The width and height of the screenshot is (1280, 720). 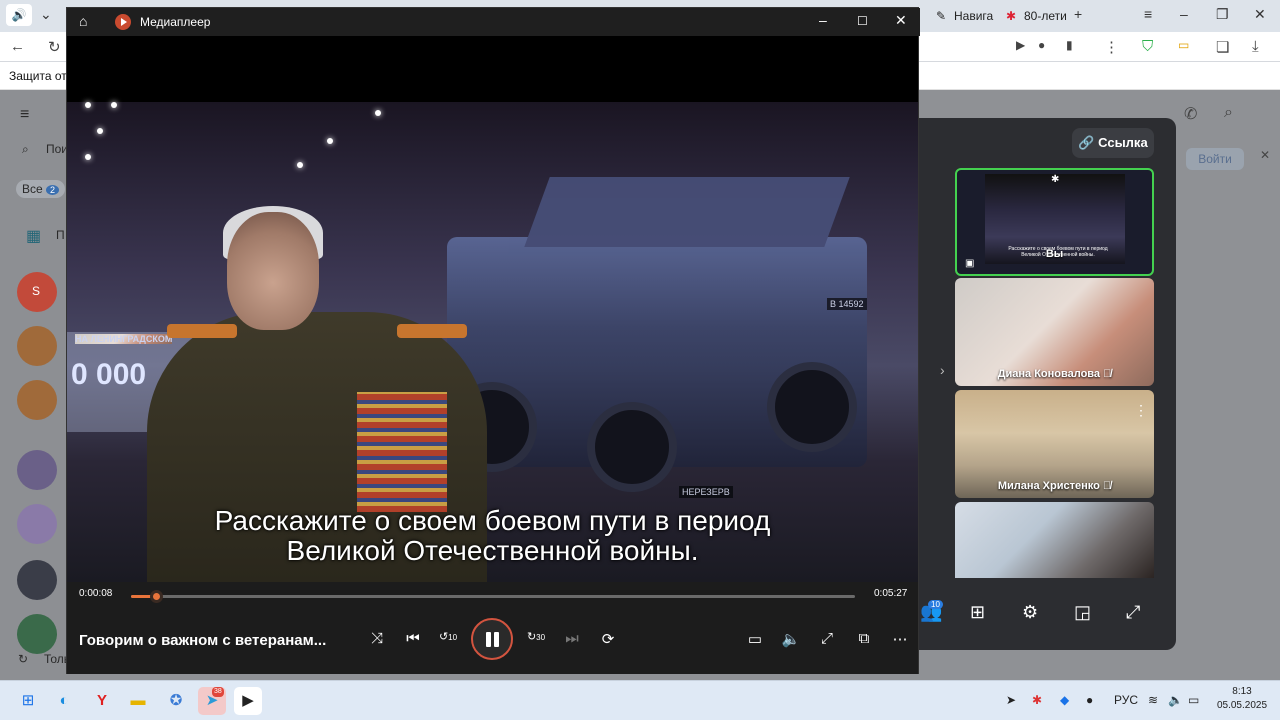 What do you see at coordinates (1215, 159) in the screenshot?
I see `join-button: Войти` at bounding box center [1215, 159].